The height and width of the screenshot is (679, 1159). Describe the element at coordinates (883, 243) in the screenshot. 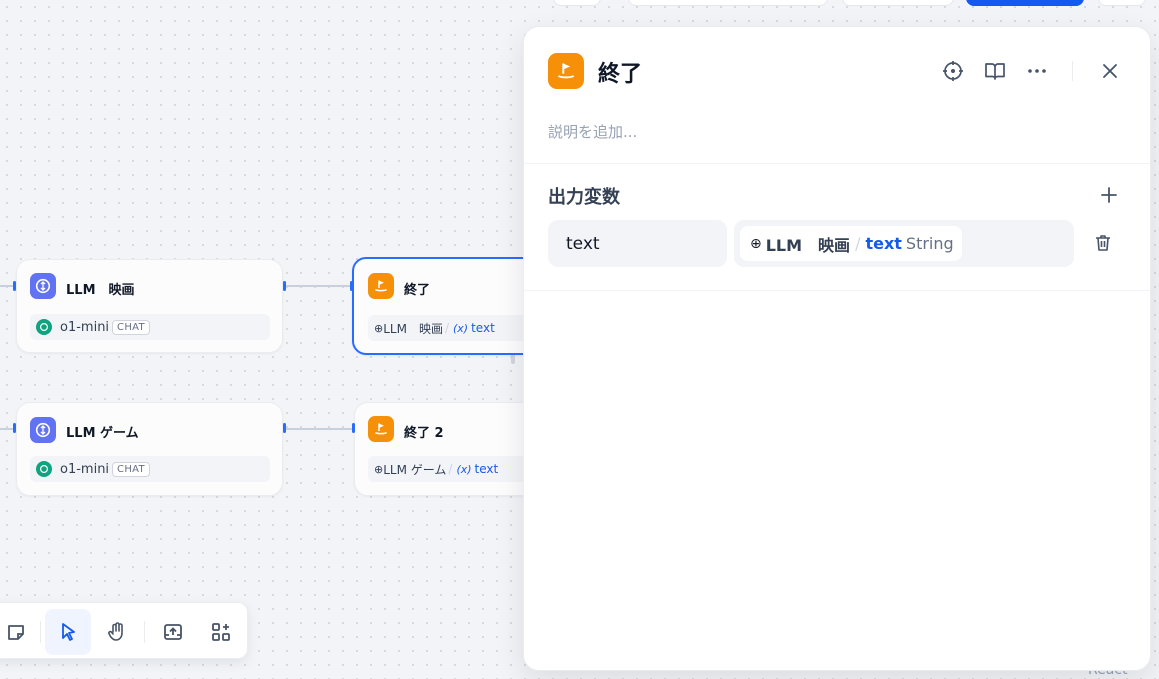

I see `ref-var-name: text` at that location.